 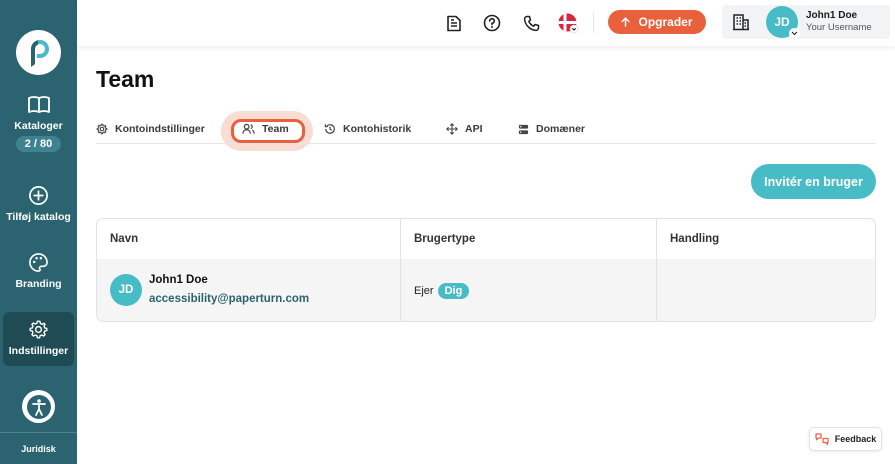 I want to click on upgrade-label: Opgrader, so click(x=665, y=22).